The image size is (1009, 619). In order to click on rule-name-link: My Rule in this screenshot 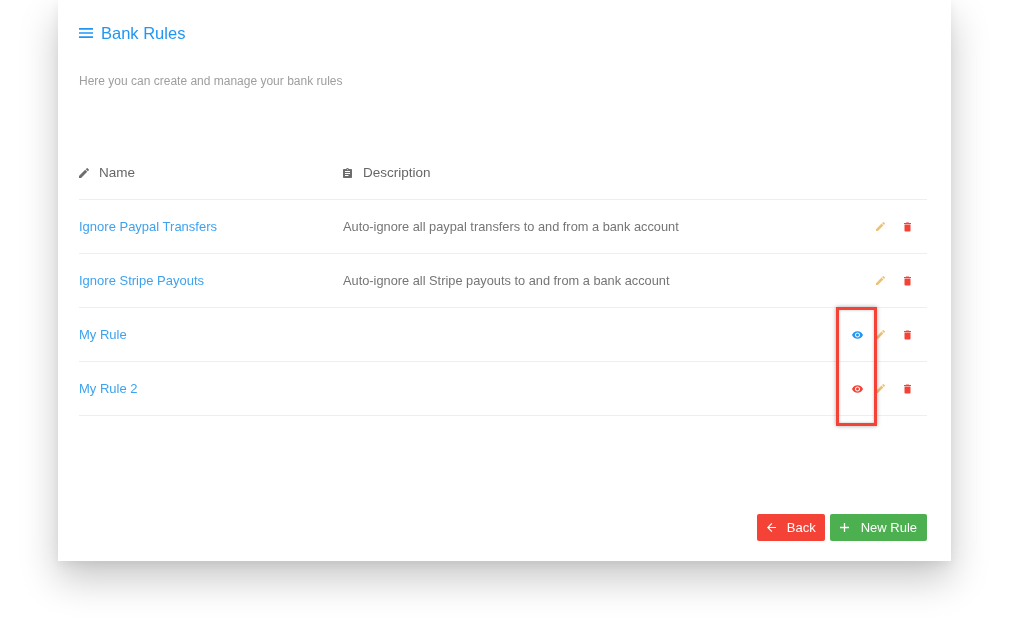, I will do `click(103, 334)`.